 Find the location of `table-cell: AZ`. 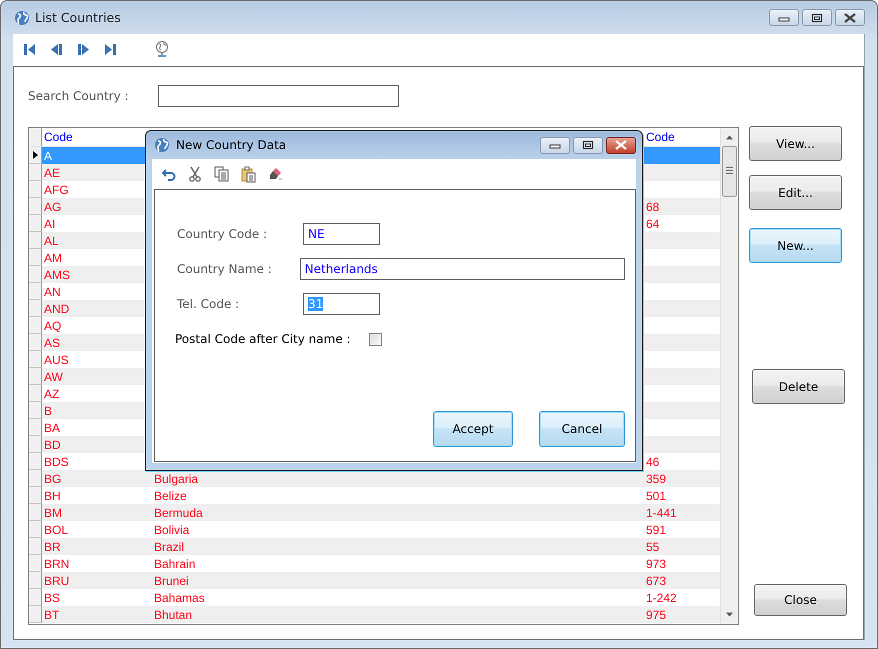

table-cell: AZ is located at coordinates (52, 393).